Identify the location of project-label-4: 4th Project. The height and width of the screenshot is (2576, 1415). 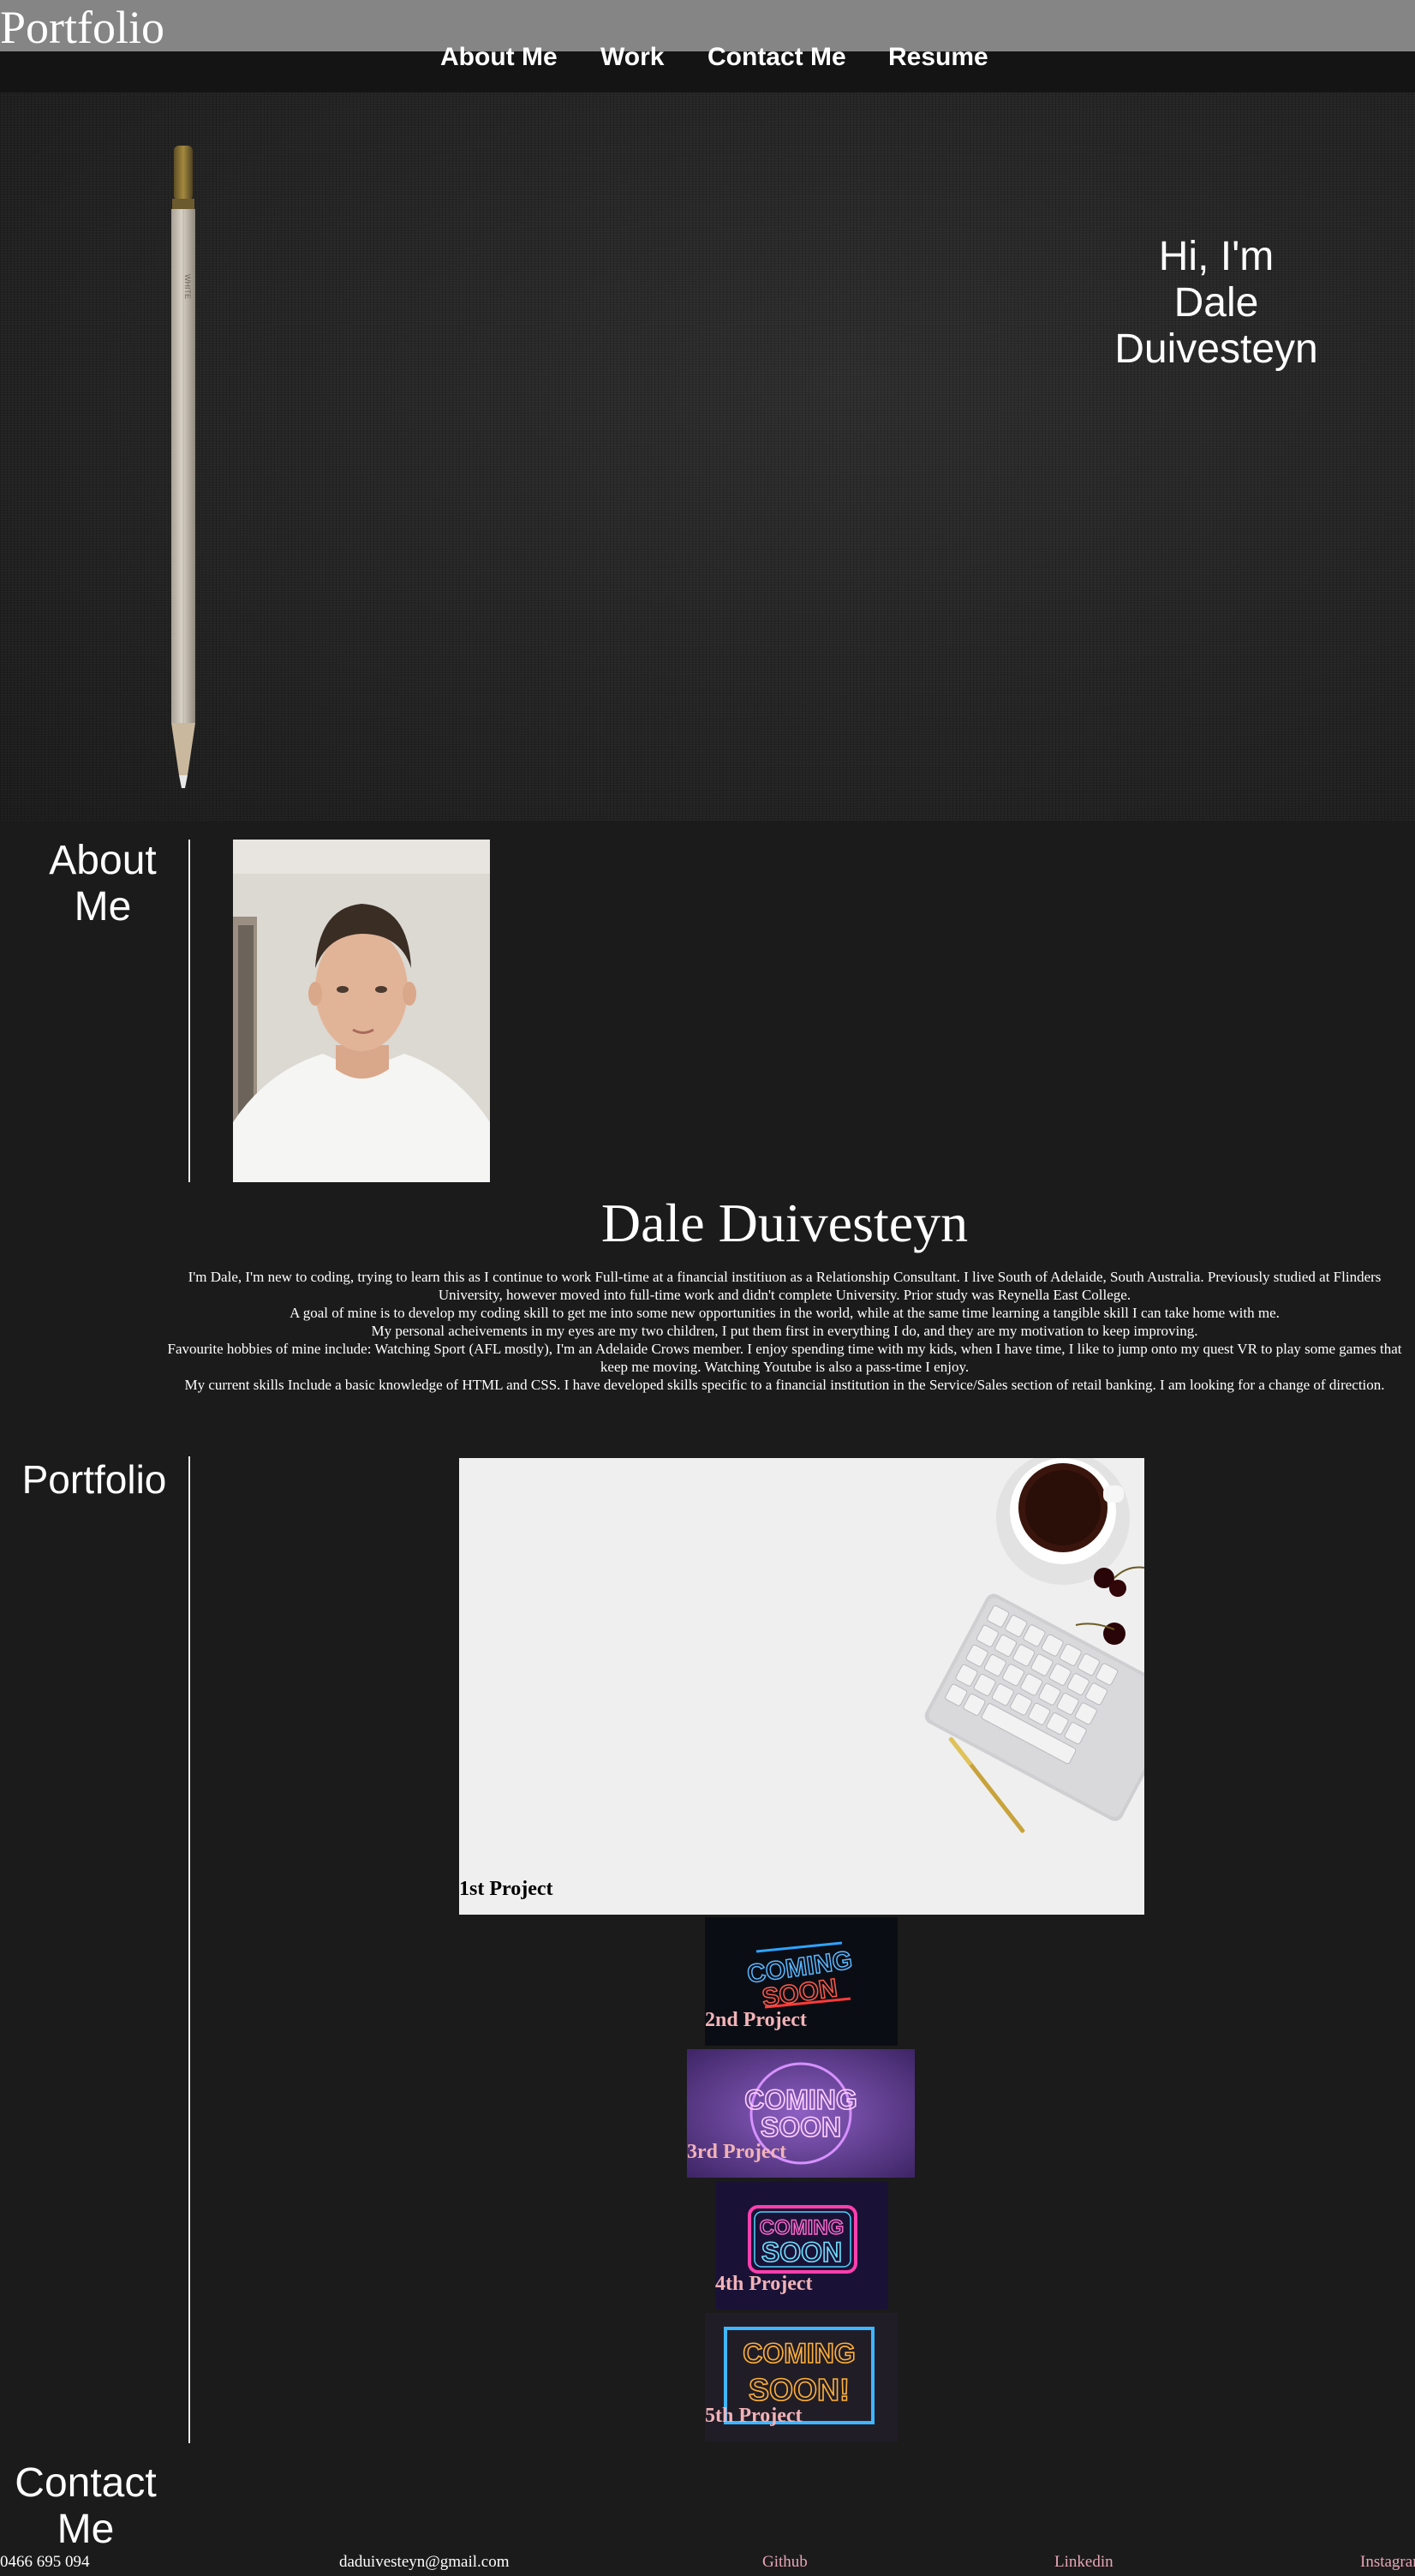
(764, 2285).